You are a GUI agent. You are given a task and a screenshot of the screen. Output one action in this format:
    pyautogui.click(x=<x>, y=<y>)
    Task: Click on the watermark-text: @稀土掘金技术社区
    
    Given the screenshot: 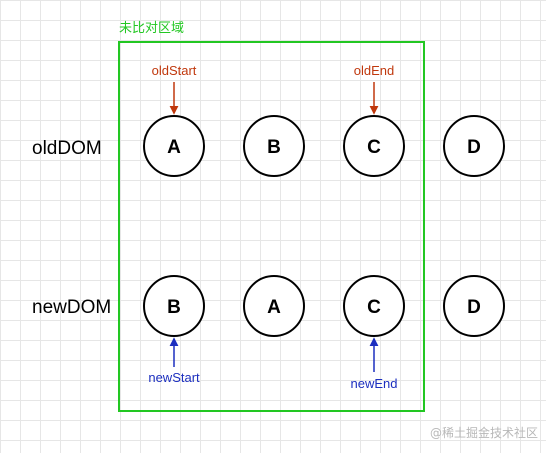 What is the action you would take?
    pyautogui.click(x=484, y=432)
    